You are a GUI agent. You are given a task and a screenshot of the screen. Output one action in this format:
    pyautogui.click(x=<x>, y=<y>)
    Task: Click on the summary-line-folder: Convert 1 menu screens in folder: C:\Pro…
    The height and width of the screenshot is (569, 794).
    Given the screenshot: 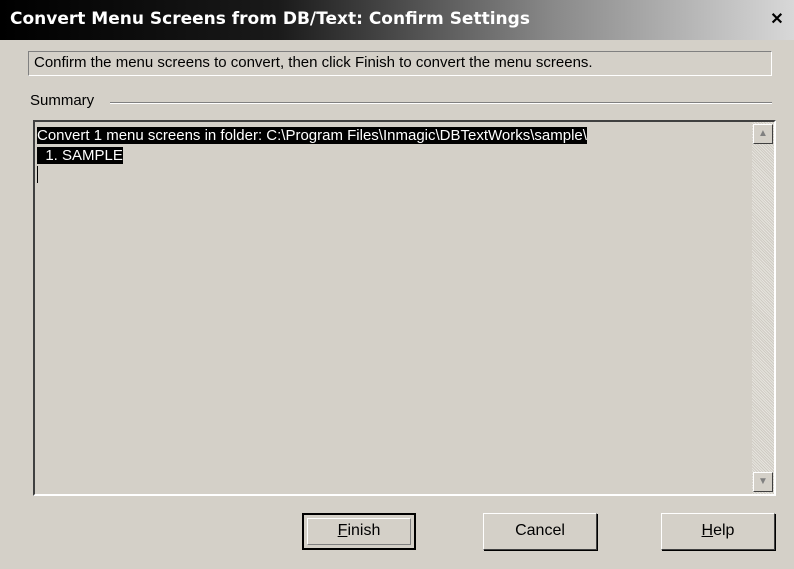 What is the action you would take?
    pyautogui.click(x=312, y=135)
    